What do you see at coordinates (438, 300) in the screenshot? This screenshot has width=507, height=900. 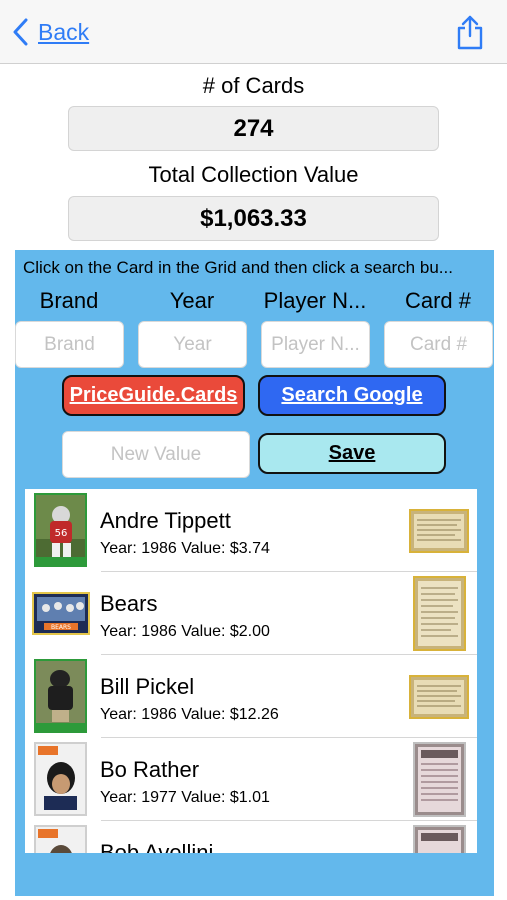 I see `card-number-header: Card #` at bounding box center [438, 300].